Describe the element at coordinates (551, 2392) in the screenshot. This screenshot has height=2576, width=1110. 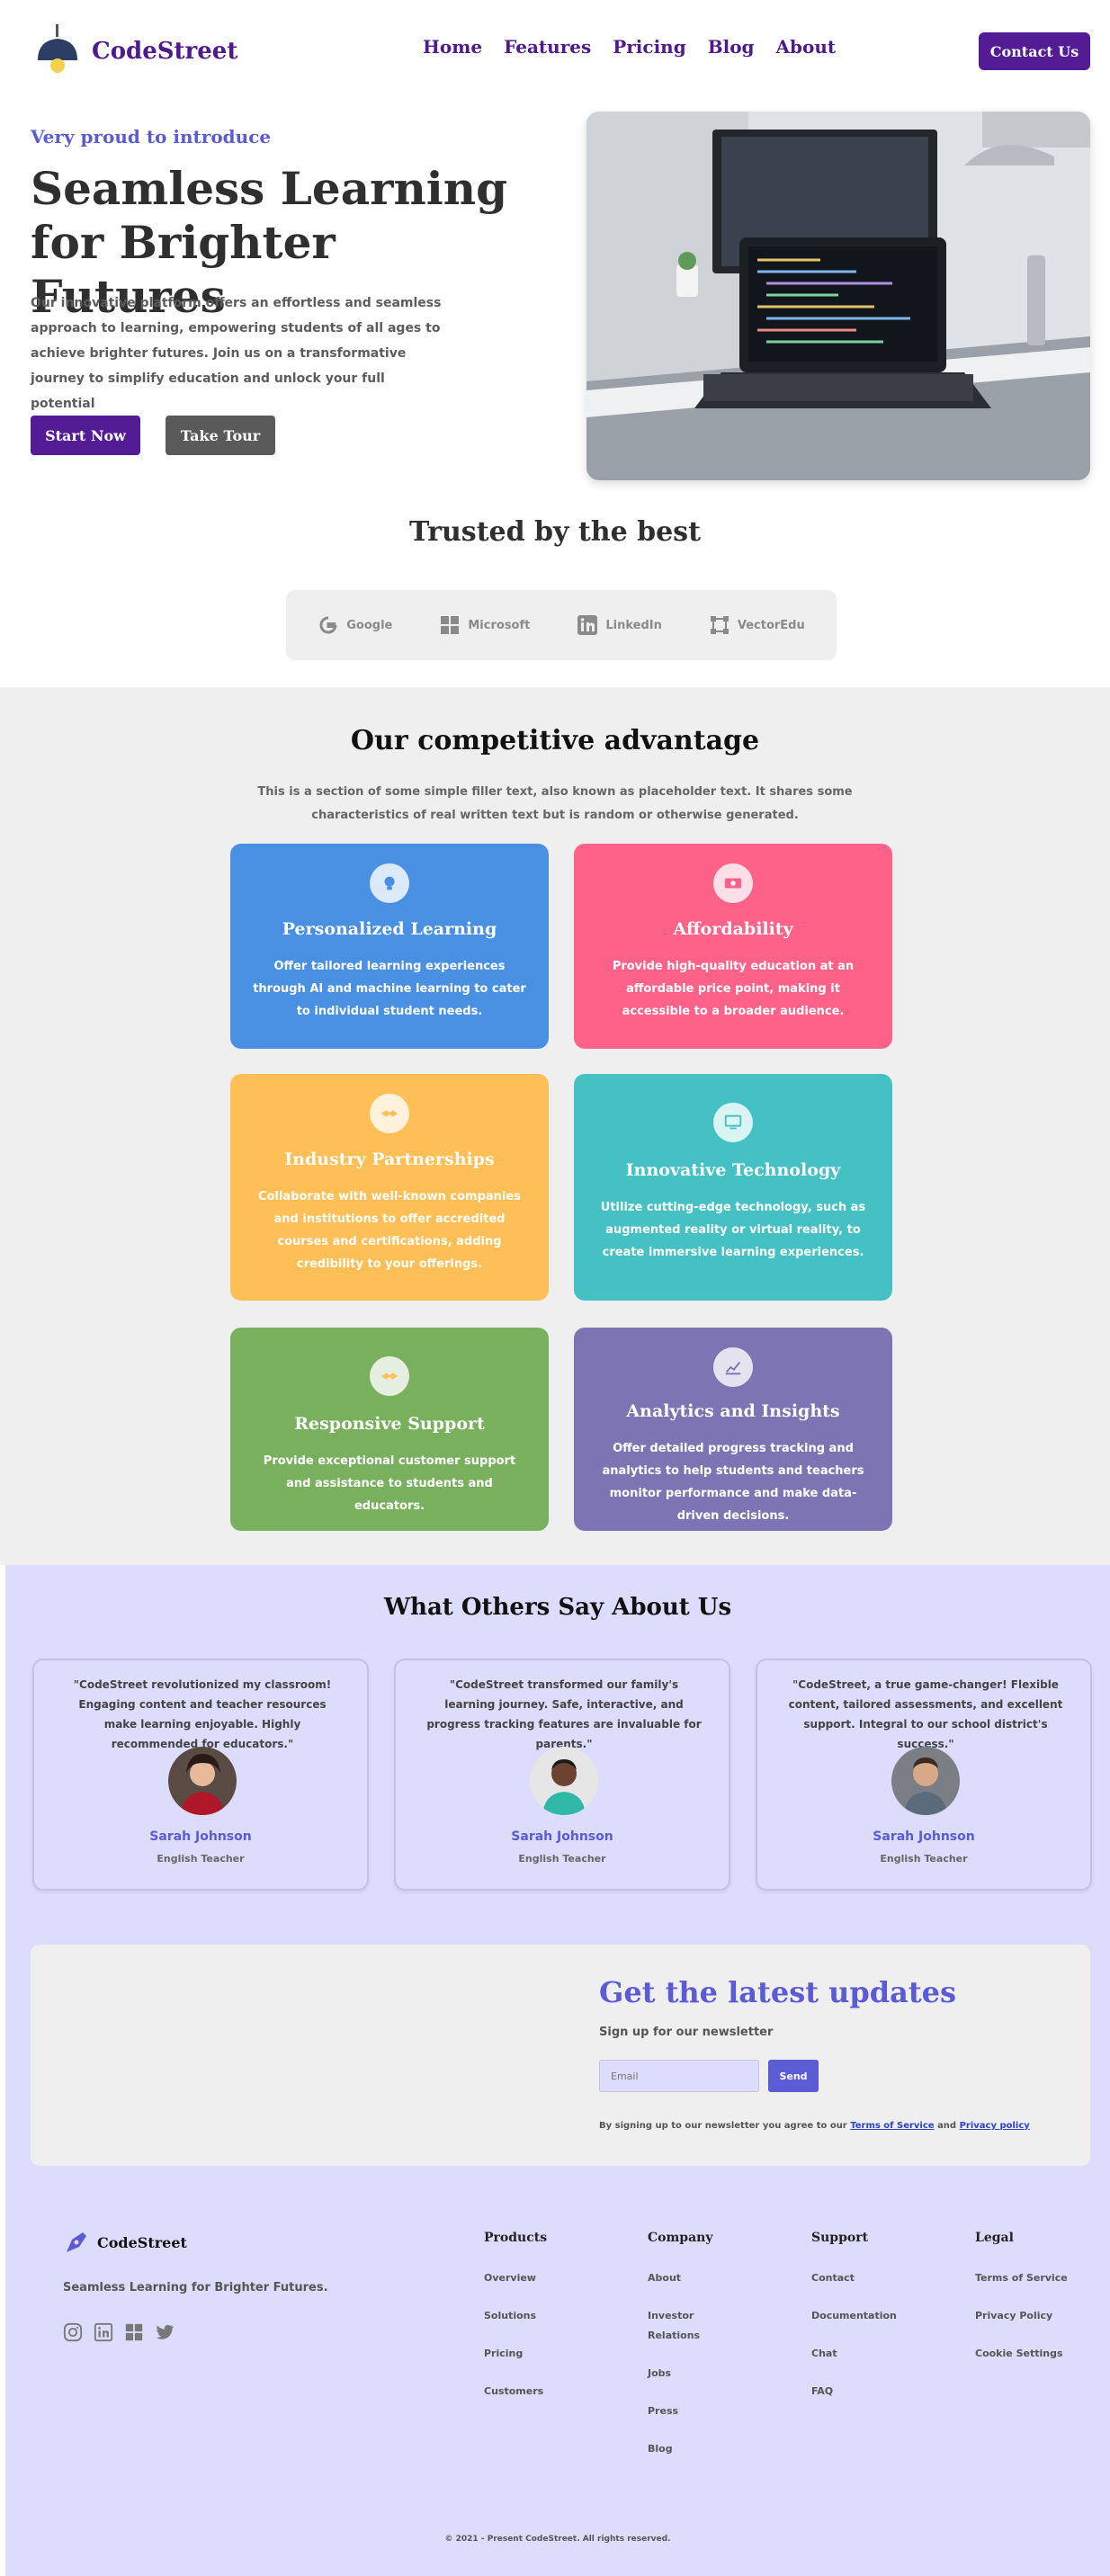
I see `footer-link: Customers` at that location.